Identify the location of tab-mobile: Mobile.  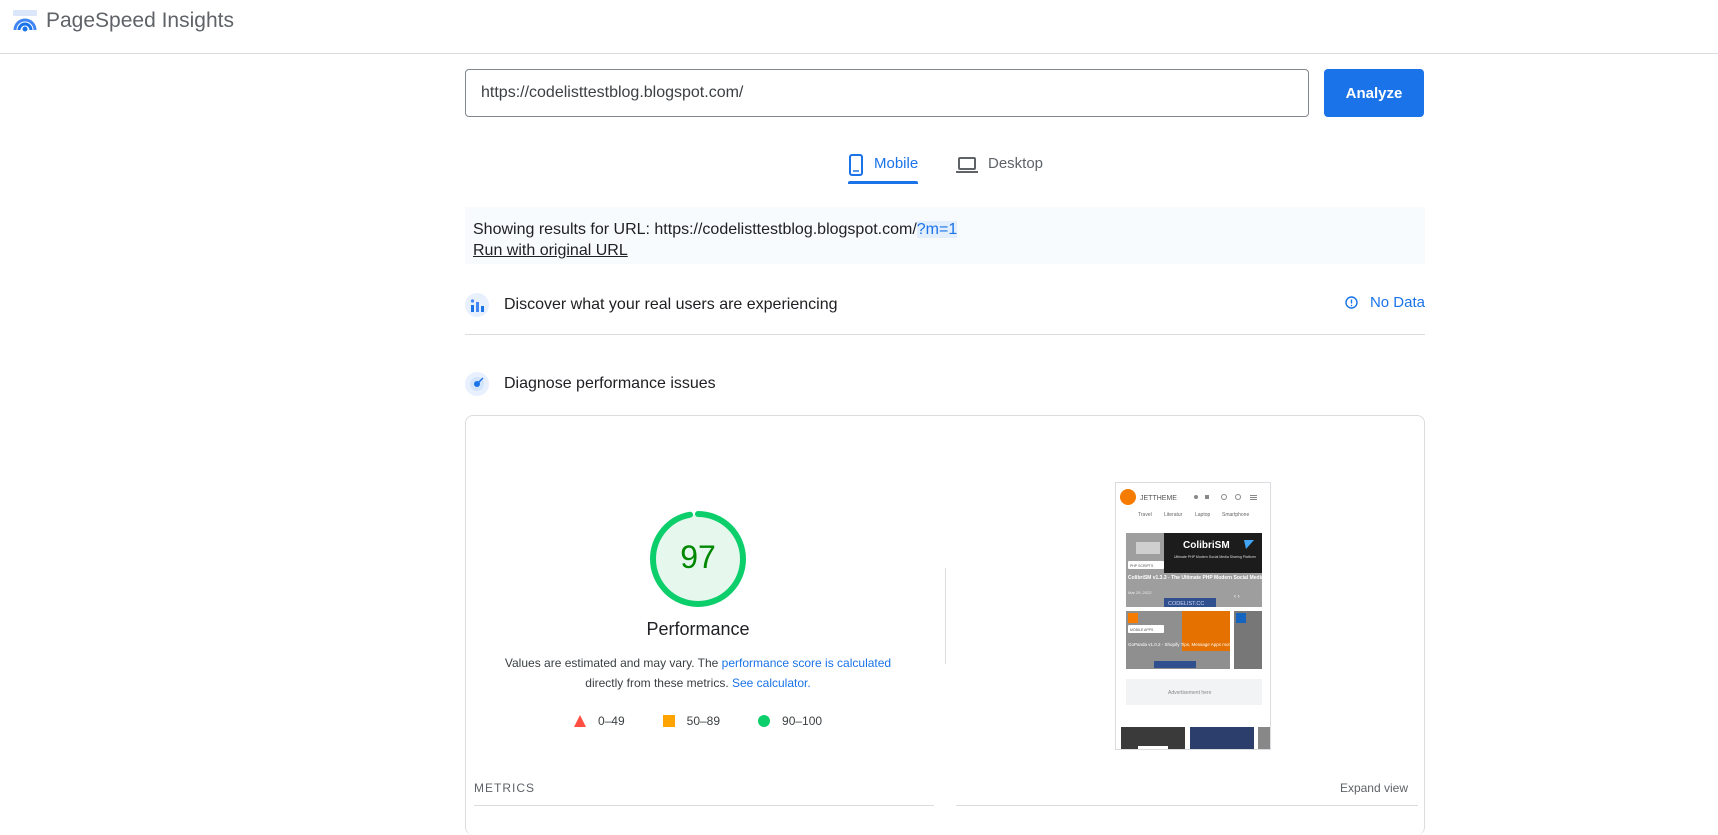
(883, 165).